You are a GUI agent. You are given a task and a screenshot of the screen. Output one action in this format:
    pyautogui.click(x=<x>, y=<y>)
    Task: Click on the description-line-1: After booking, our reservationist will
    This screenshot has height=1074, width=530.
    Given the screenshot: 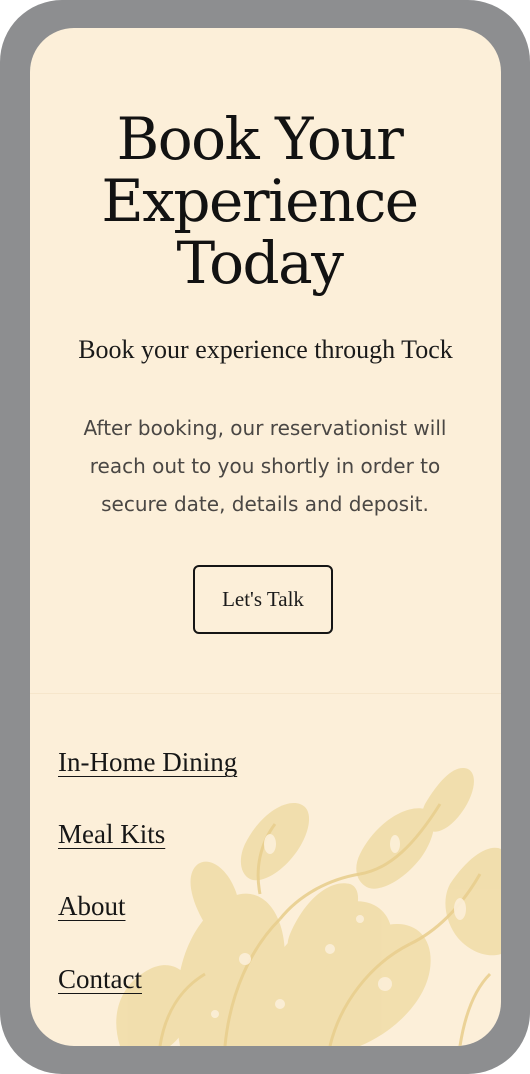 What is the action you would take?
    pyautogui.click(x=265, y=428)
    